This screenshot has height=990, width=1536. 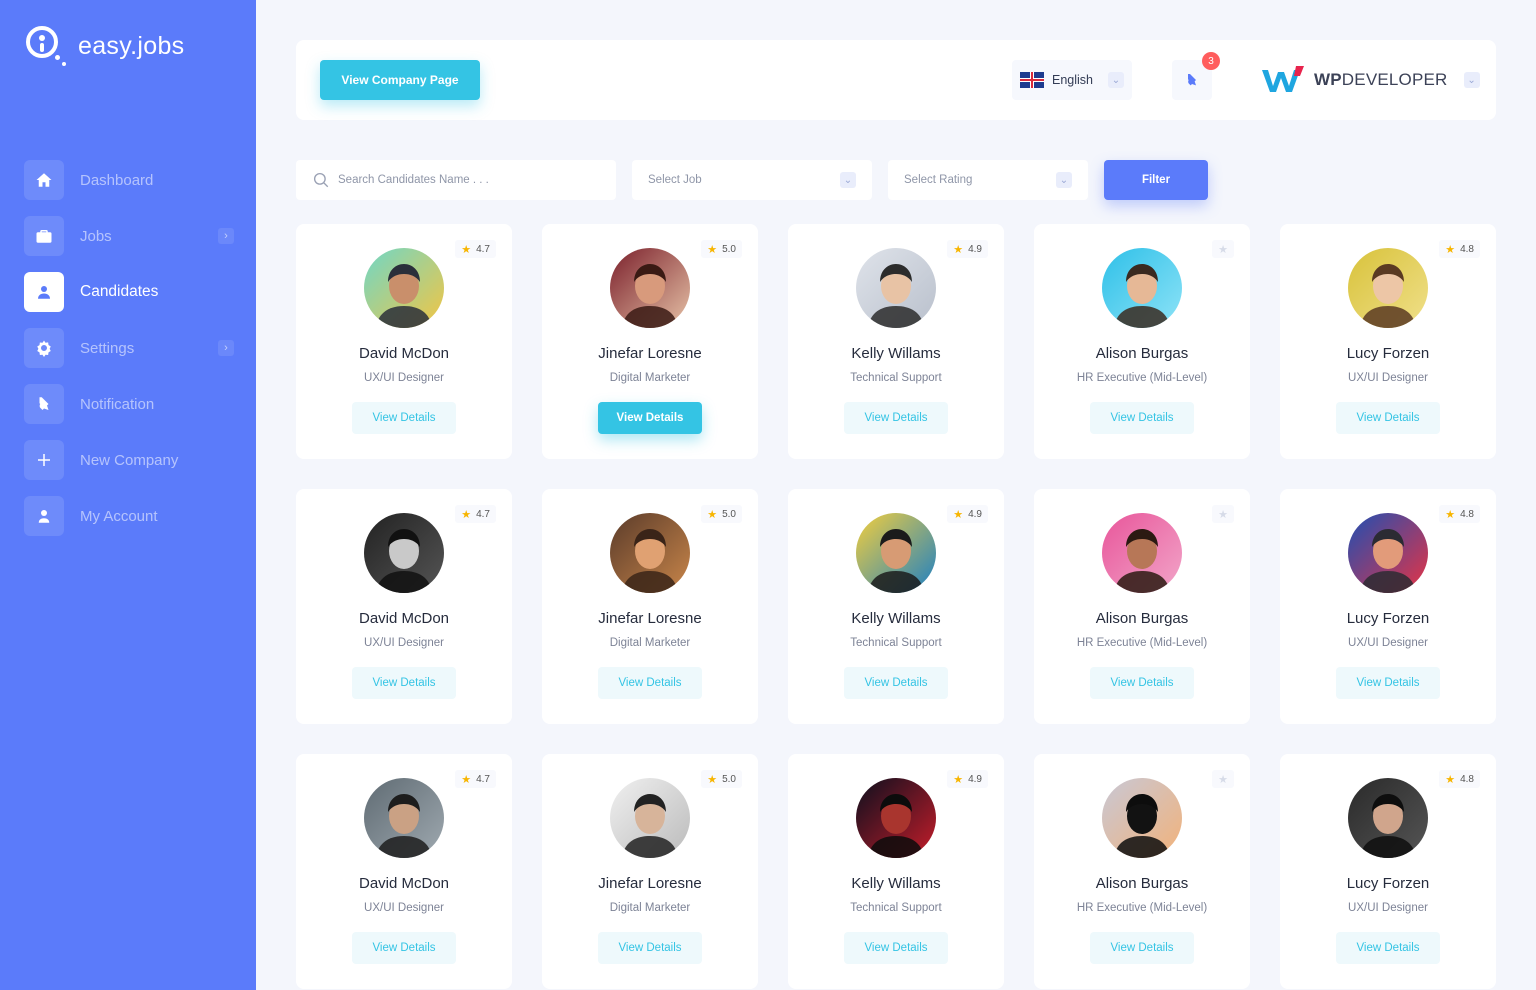 I want to click on language-select: English ⌄, so click(x=1072, y=80).